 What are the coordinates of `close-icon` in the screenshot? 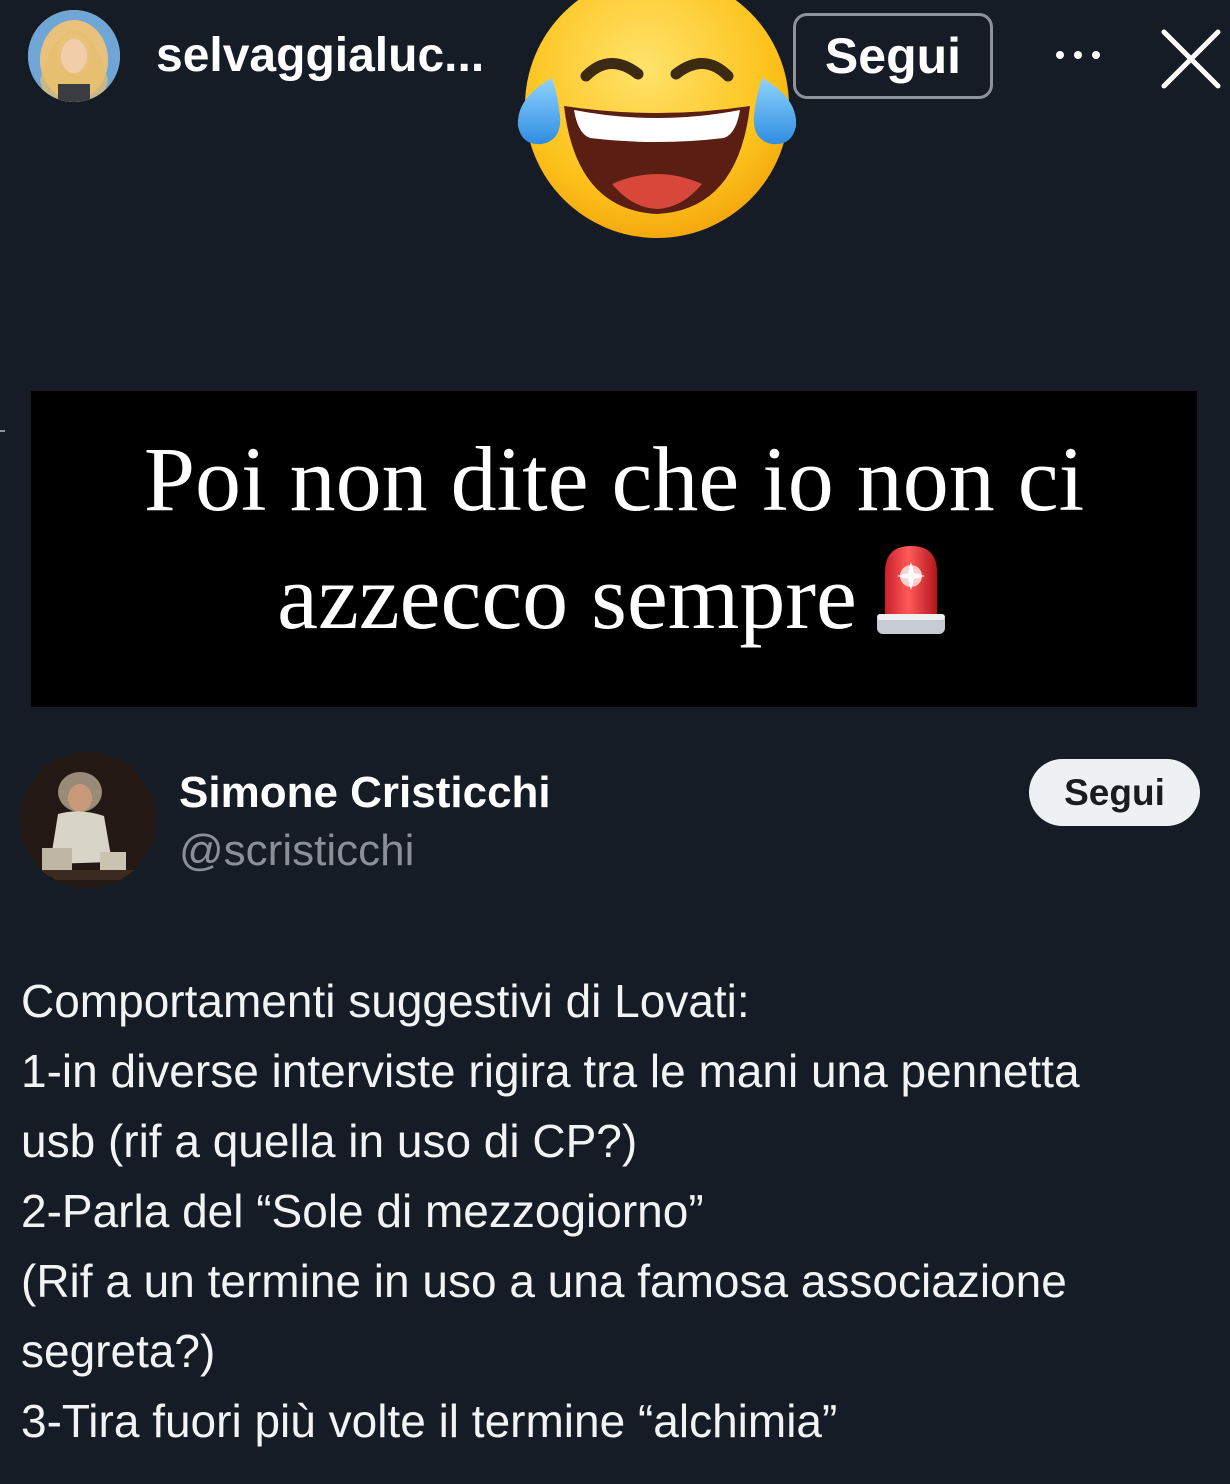 It's located at (1191, 59).